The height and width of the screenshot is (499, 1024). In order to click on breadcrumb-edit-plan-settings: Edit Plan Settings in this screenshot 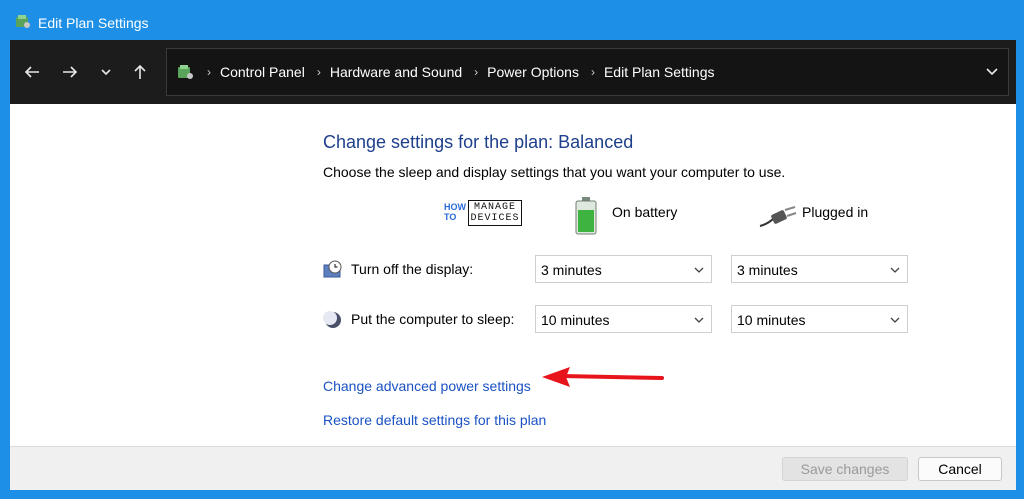, I will do `click(659, 72)`.